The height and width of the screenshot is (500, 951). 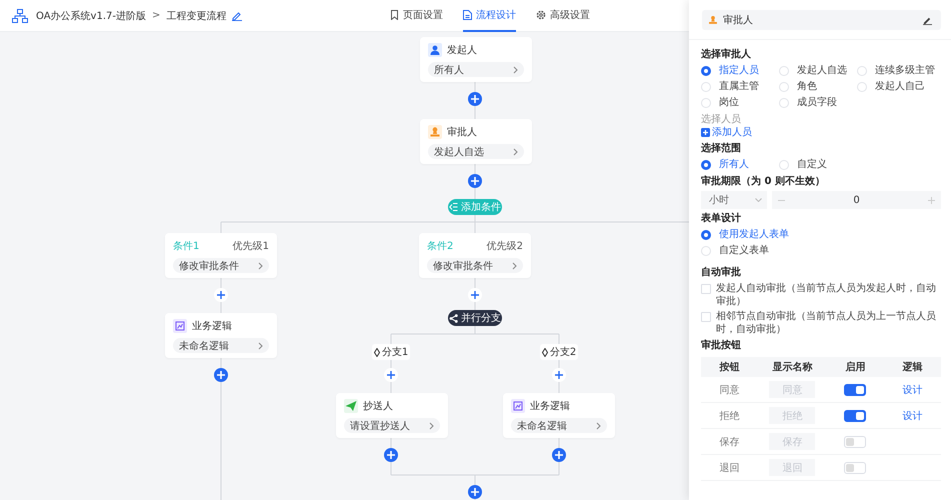 What do you see at coordinates (504, 246) in the screenshot?
I see `priority-label: 优先级2` at bounding box center [504, 246].